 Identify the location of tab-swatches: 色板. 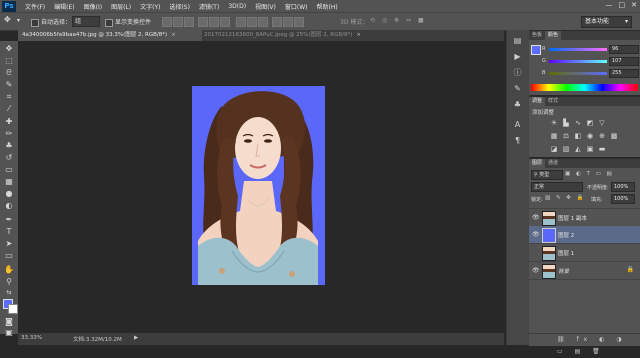
(537, 35).